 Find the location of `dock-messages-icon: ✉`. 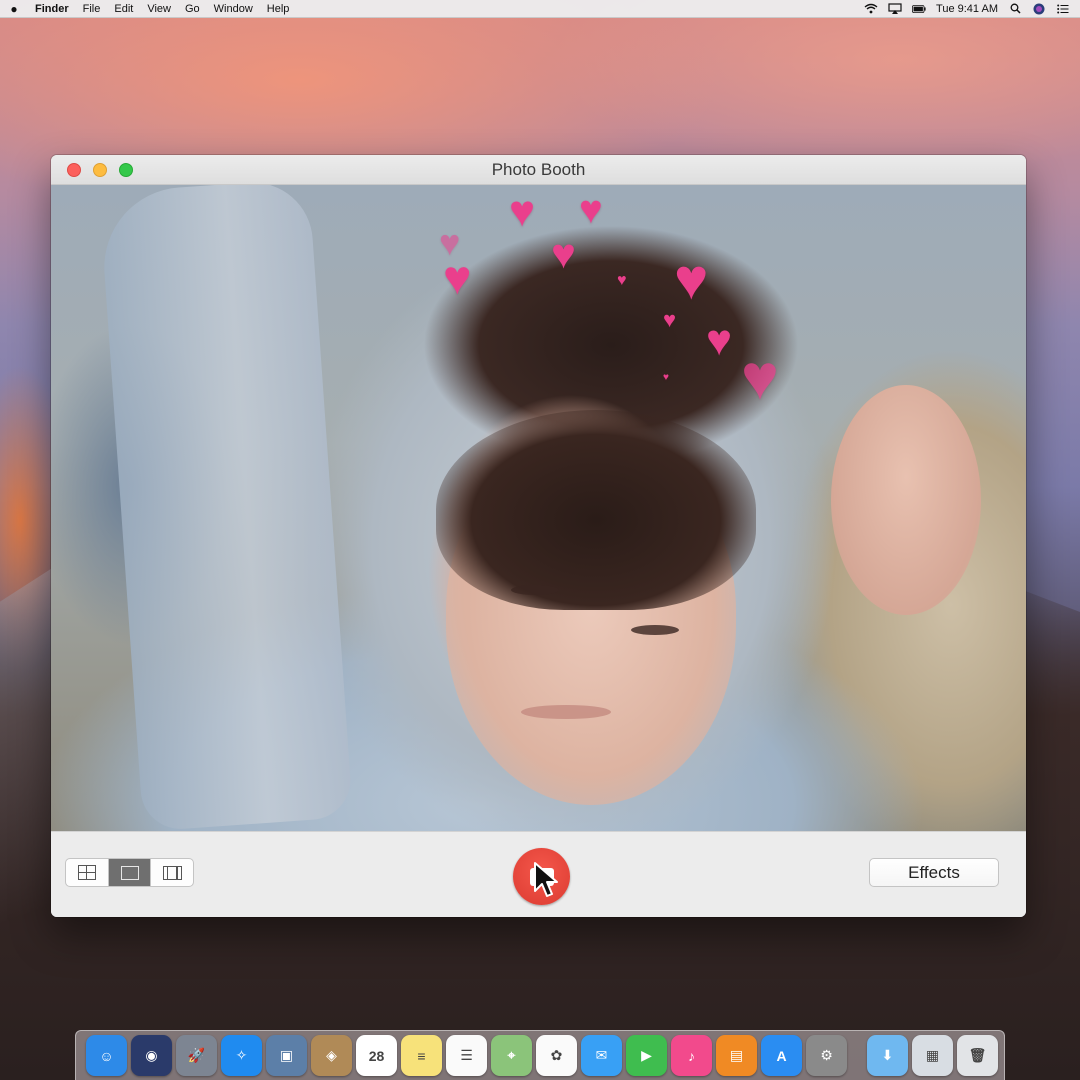

dock-messages-icon: ✉ is located at coordinates (601, 1055).